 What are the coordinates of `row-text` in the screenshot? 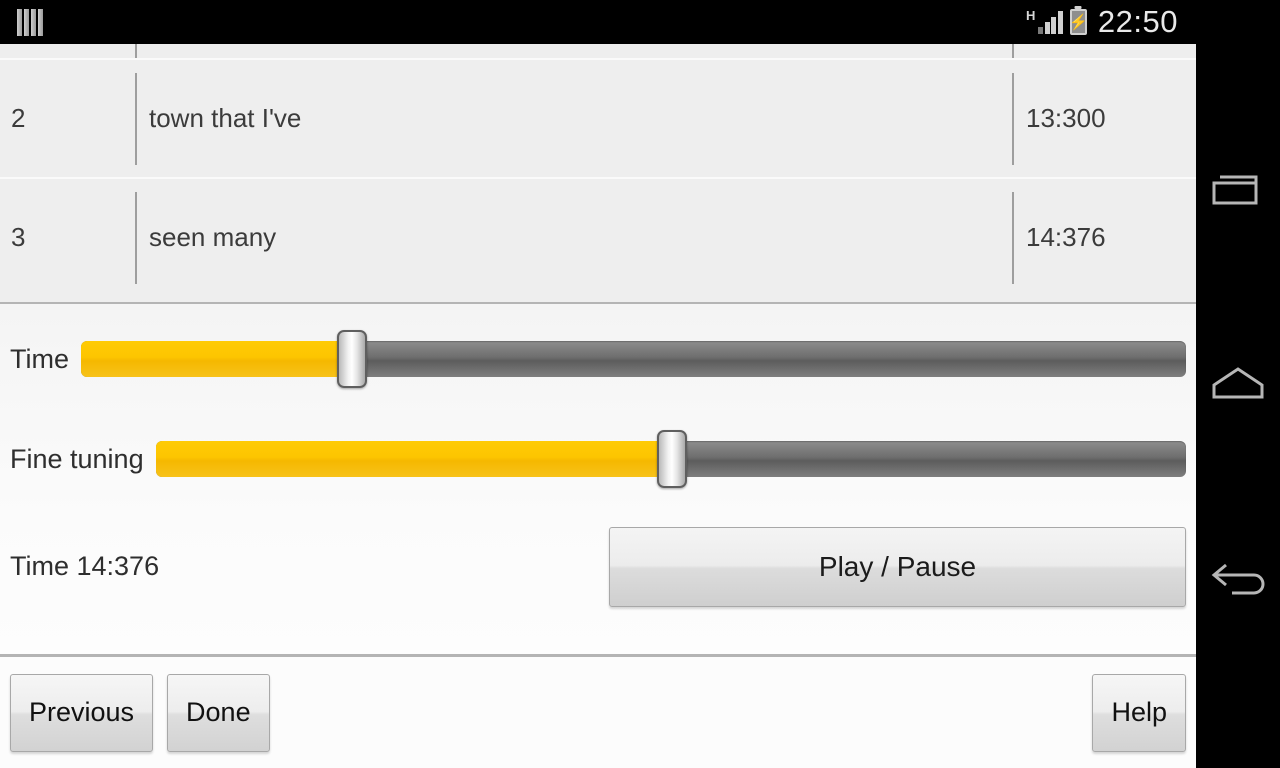 It's located at (573, 51).